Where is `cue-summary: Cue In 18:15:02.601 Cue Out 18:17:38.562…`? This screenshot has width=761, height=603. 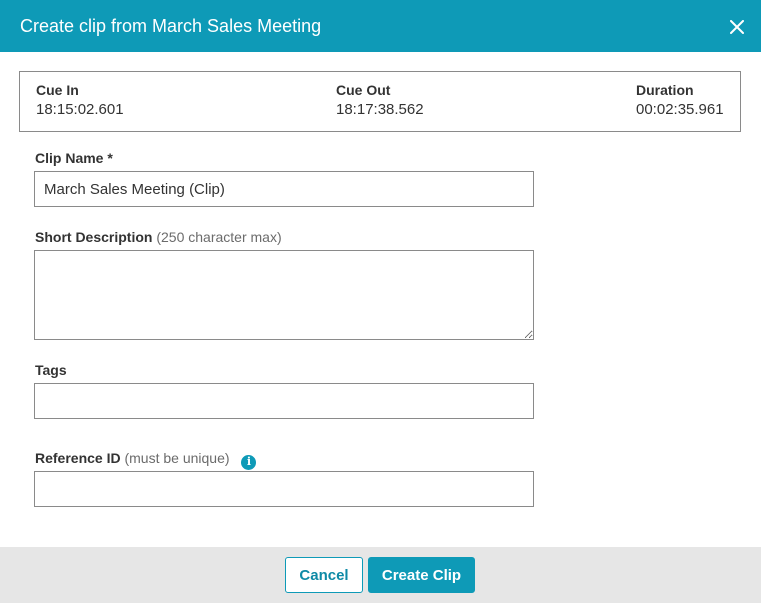
cue-summary: Cue In 18:15:02.601 Cue Out 18:17:38.562… is located at coordinates (380, 101).